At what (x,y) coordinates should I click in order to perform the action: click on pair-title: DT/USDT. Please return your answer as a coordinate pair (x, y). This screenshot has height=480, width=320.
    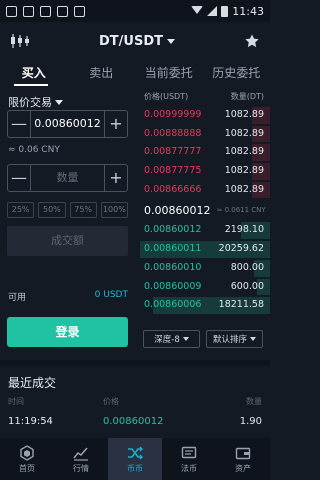
    Looking at the image, I should click on (131, 41).